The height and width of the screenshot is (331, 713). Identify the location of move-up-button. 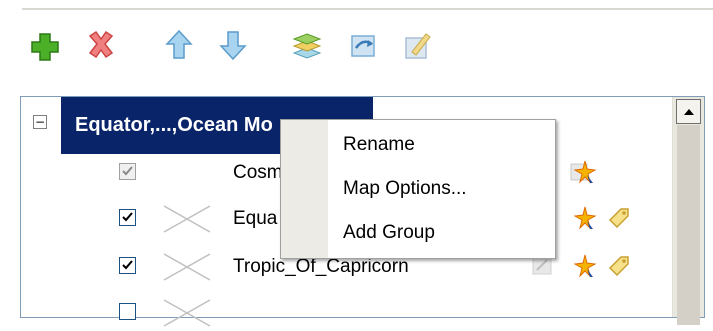
(179, 45).